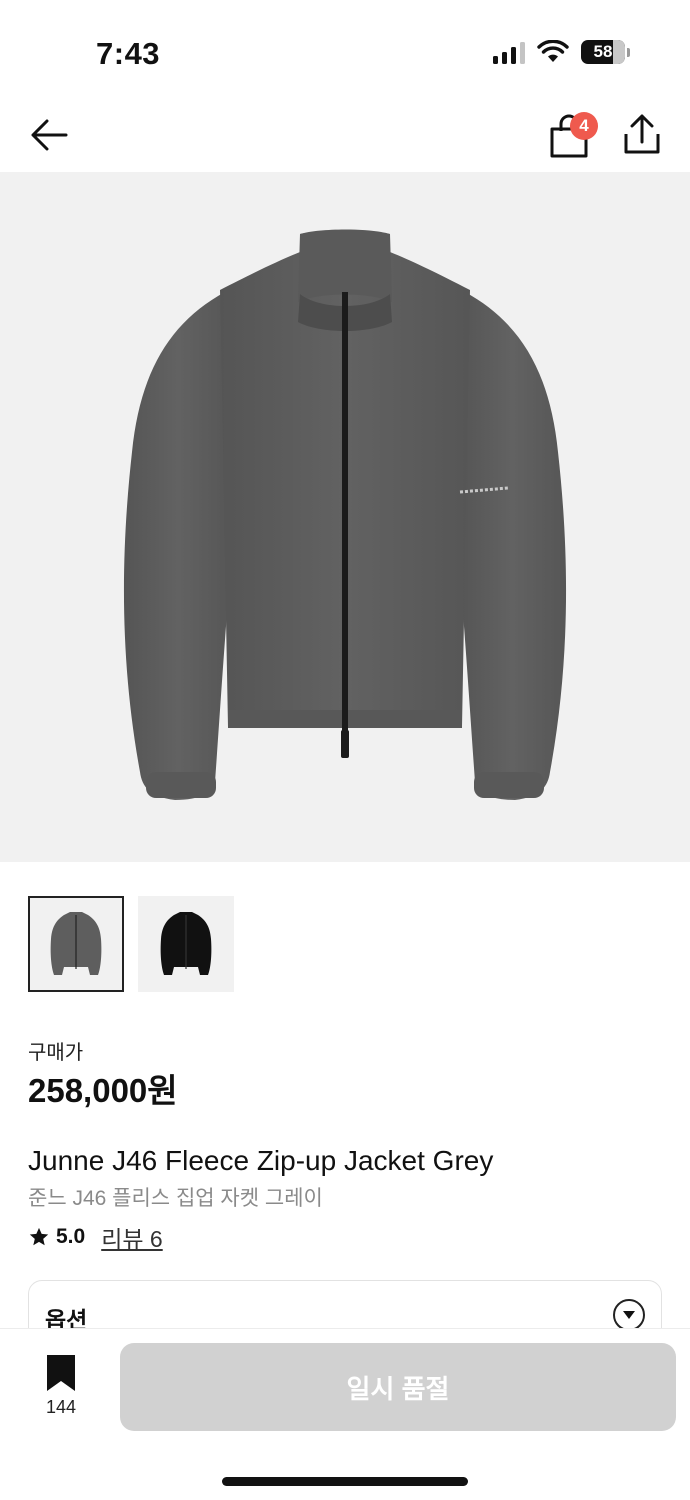  Describe the element at coordinates (132, 1237) in the screenshot. I see `review-link: 리뷰 6` at that location.